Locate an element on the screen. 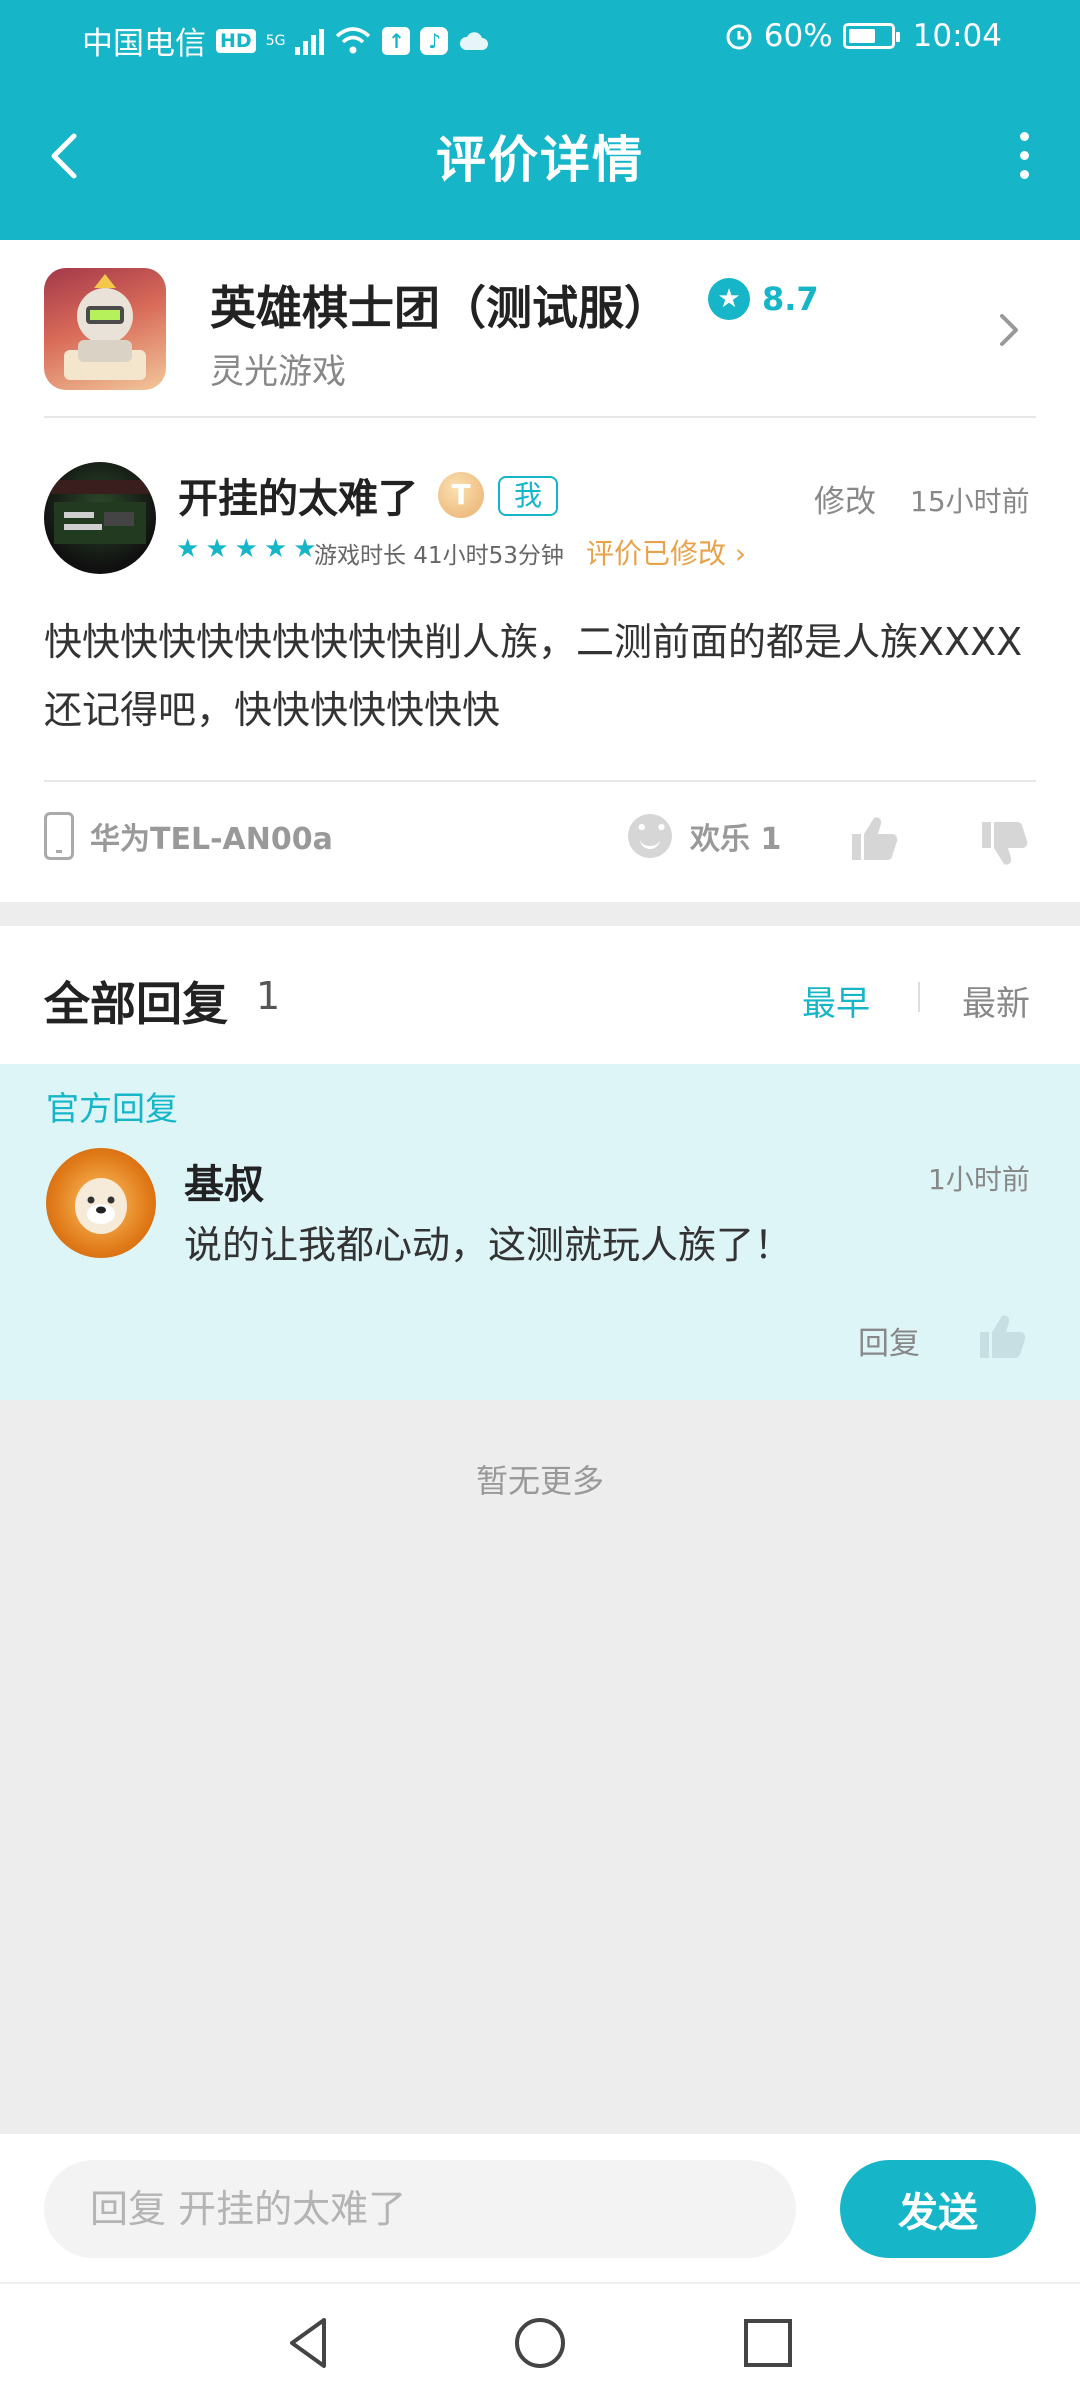 This screenshot has width=1080, height=2400. playtime: 游戏时长 41小时53分钟 is located at coordinates (439, 556).